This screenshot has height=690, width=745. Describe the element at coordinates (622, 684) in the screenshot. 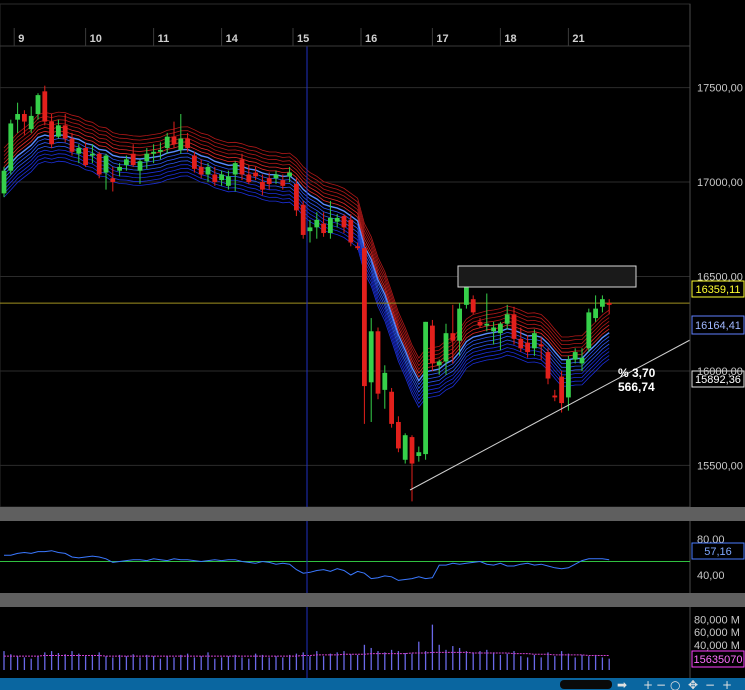

I see `arrow-right-icon: ➡` at that location.